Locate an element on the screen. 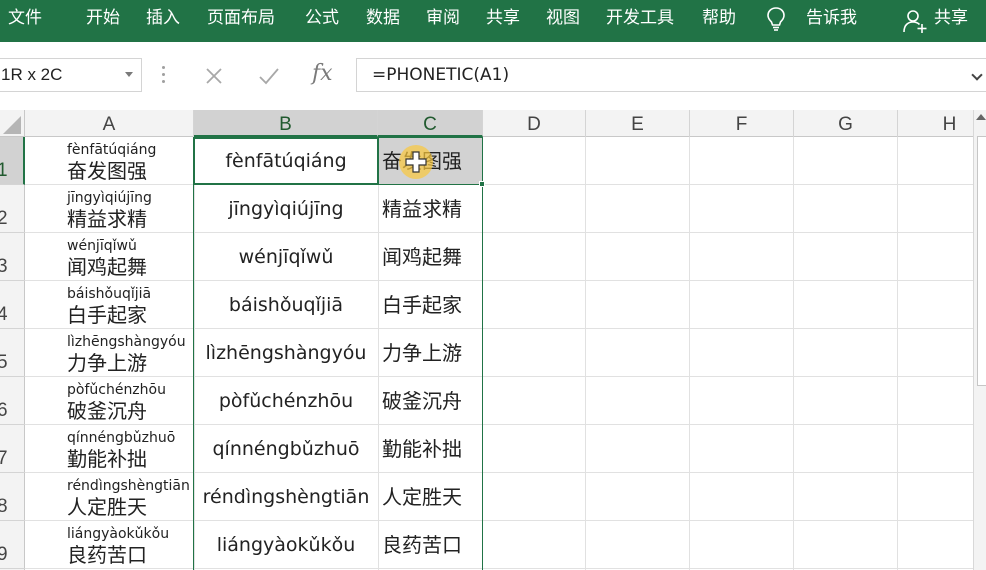  cell-a9: liángyàokǔkǒu 良药苦口 is located at coordinates (109, 545).